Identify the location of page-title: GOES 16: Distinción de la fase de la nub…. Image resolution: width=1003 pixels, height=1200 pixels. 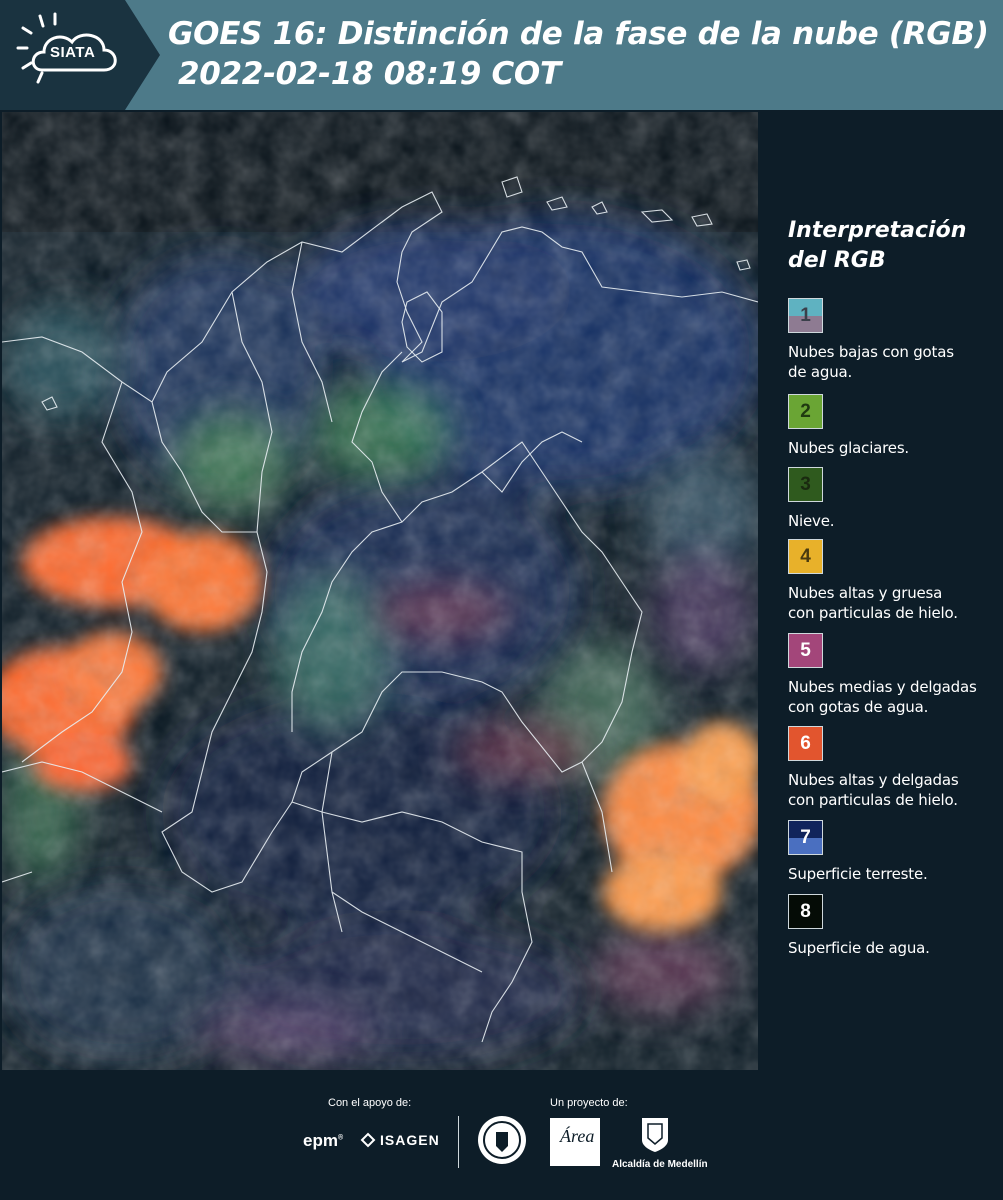
(578, 34).